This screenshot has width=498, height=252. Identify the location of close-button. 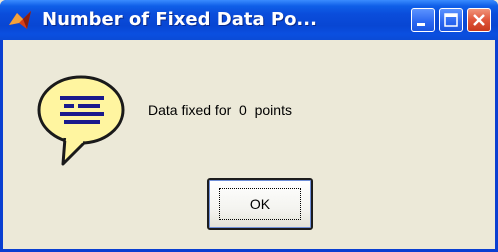
(479, 20).